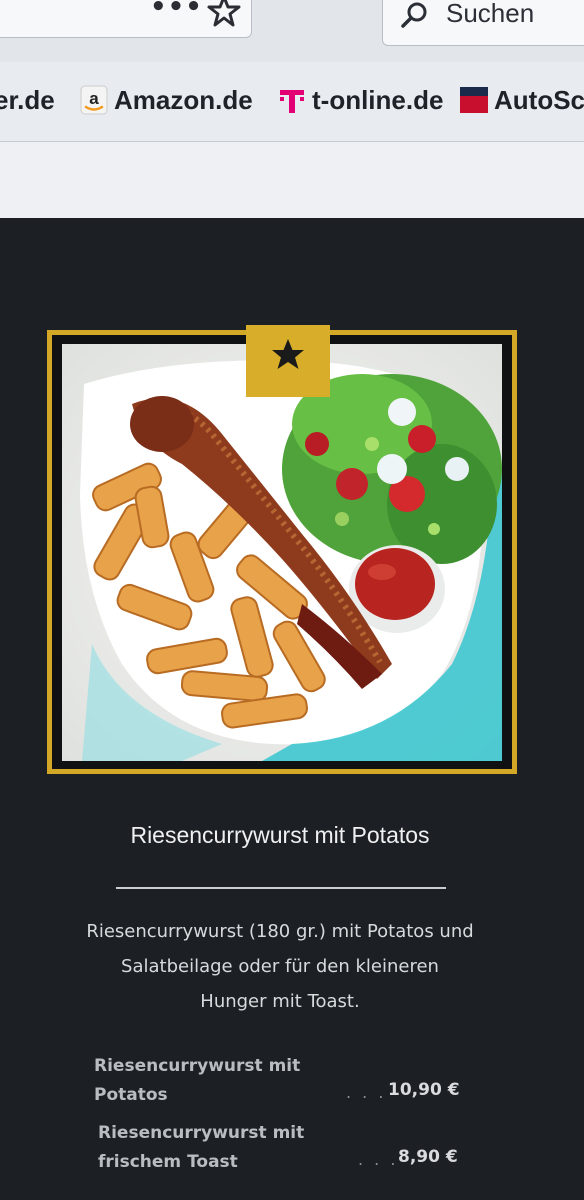 This screenshot has height=1200, width=584. What do you see at coordinates (474, 100) in the screenshot?
I see `autoscout-logo-icon` at bounding box center [474, 100].